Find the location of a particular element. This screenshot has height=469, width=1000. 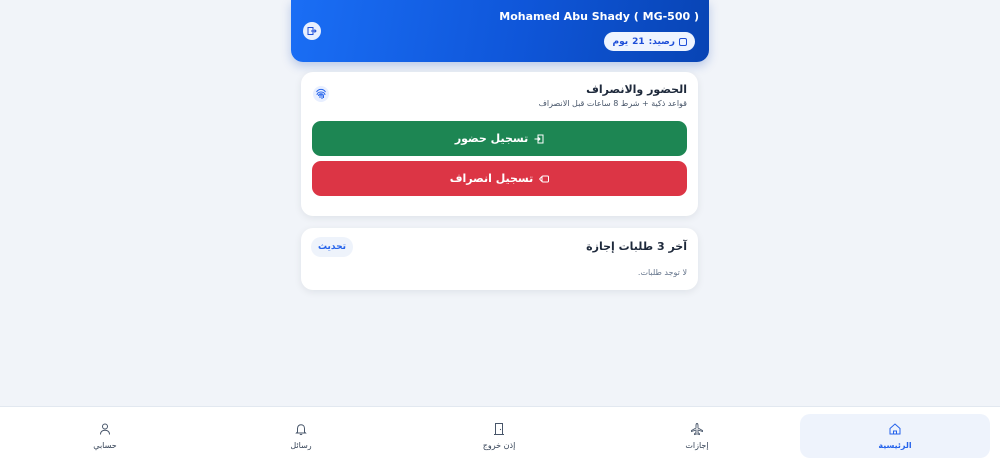

user-icon is located at coordinates (105, 429).